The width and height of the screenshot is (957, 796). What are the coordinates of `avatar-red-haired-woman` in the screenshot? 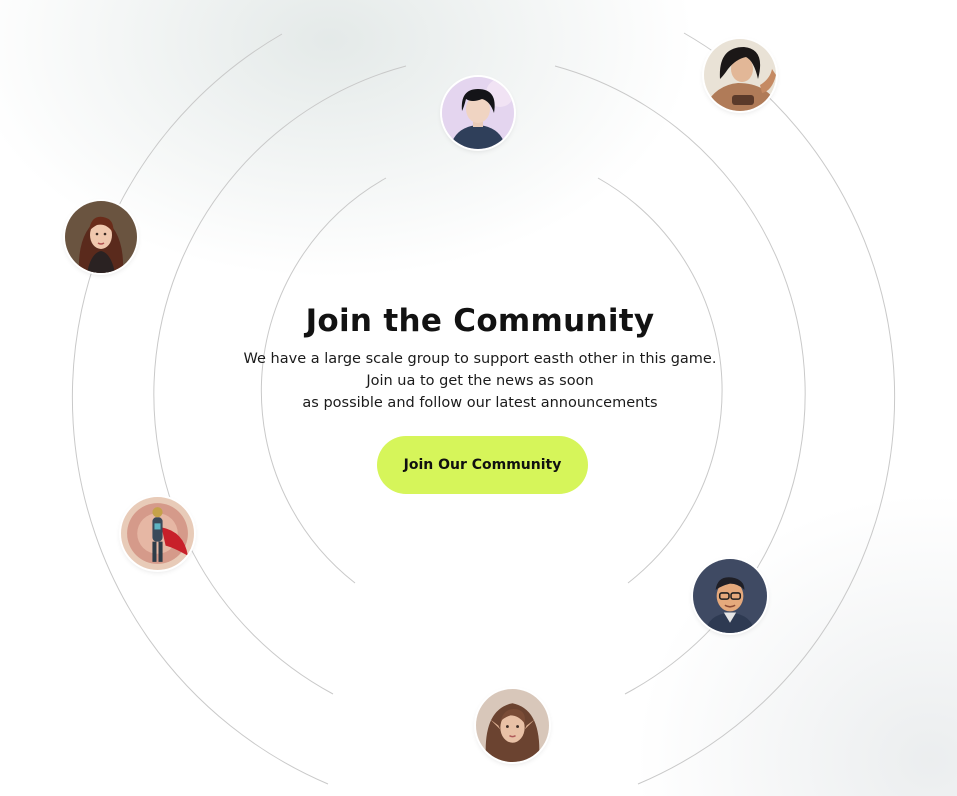 It's located at (101, 237).